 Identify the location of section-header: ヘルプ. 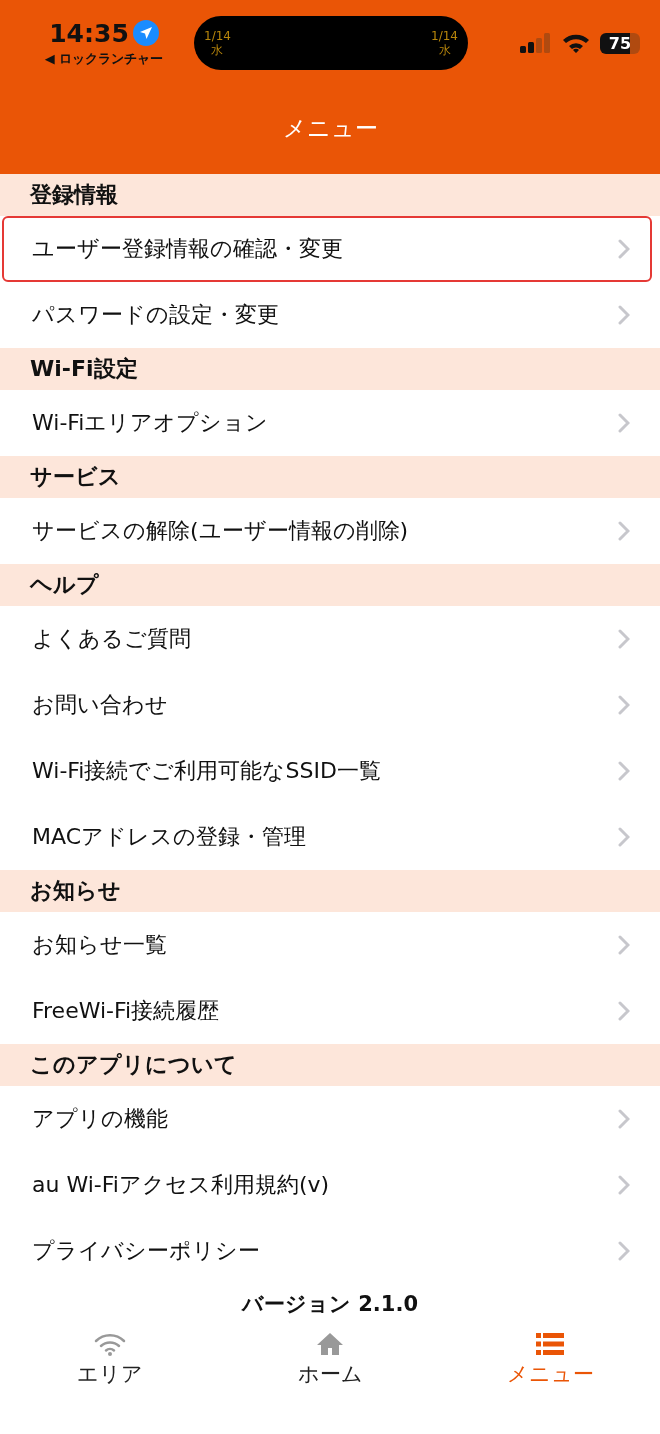
(330, 585).